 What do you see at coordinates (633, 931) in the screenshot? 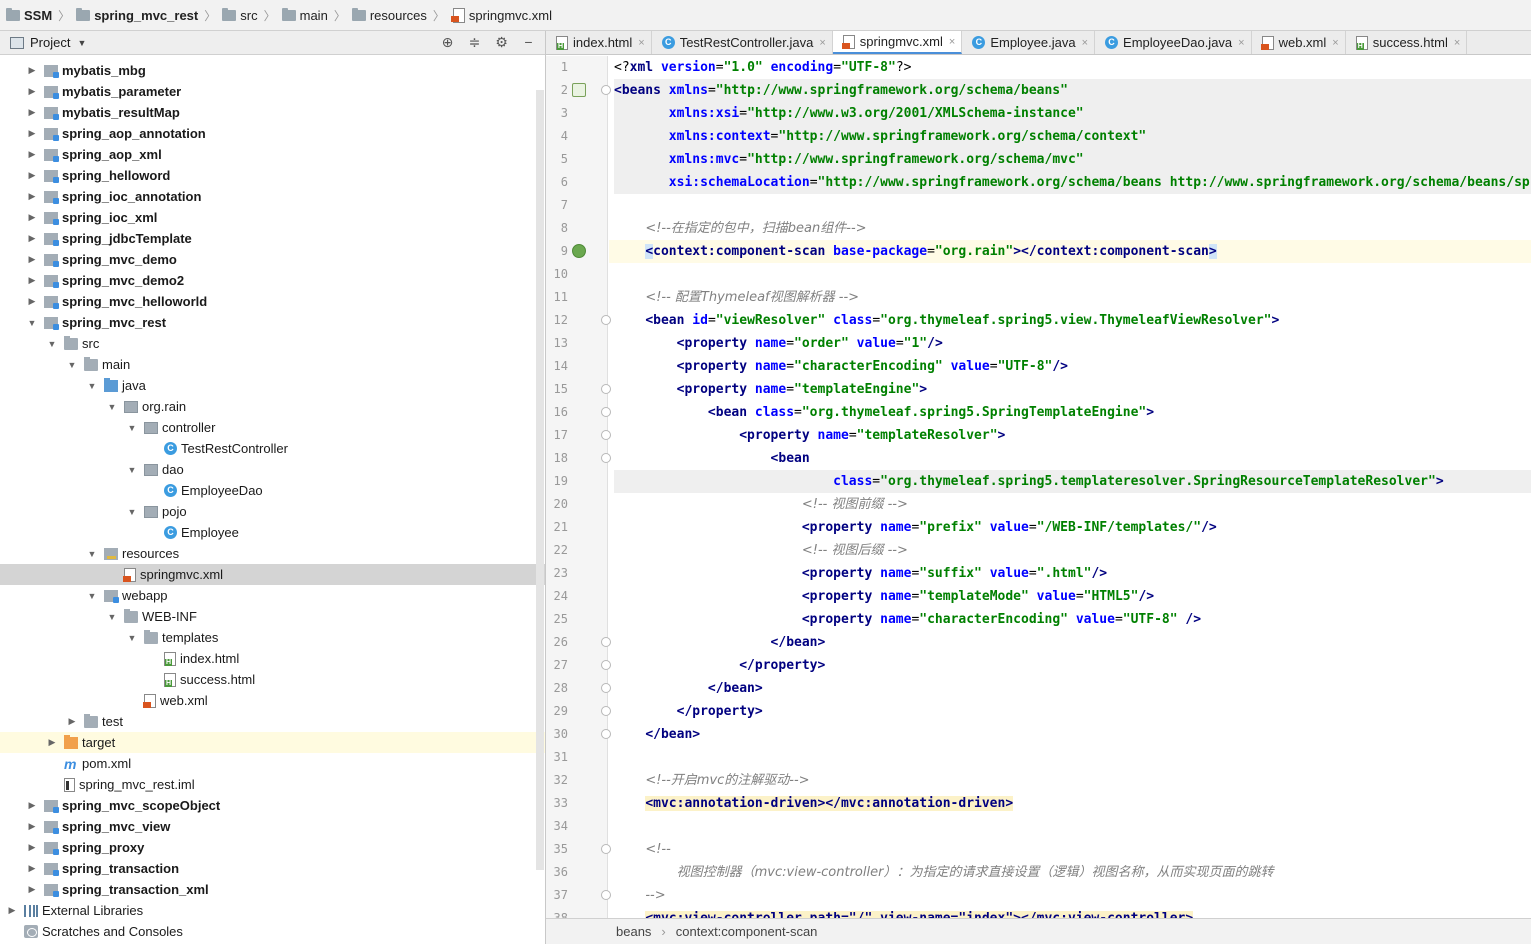
I see `status-crumb-beans: beans` at bounding box center [633, 931].